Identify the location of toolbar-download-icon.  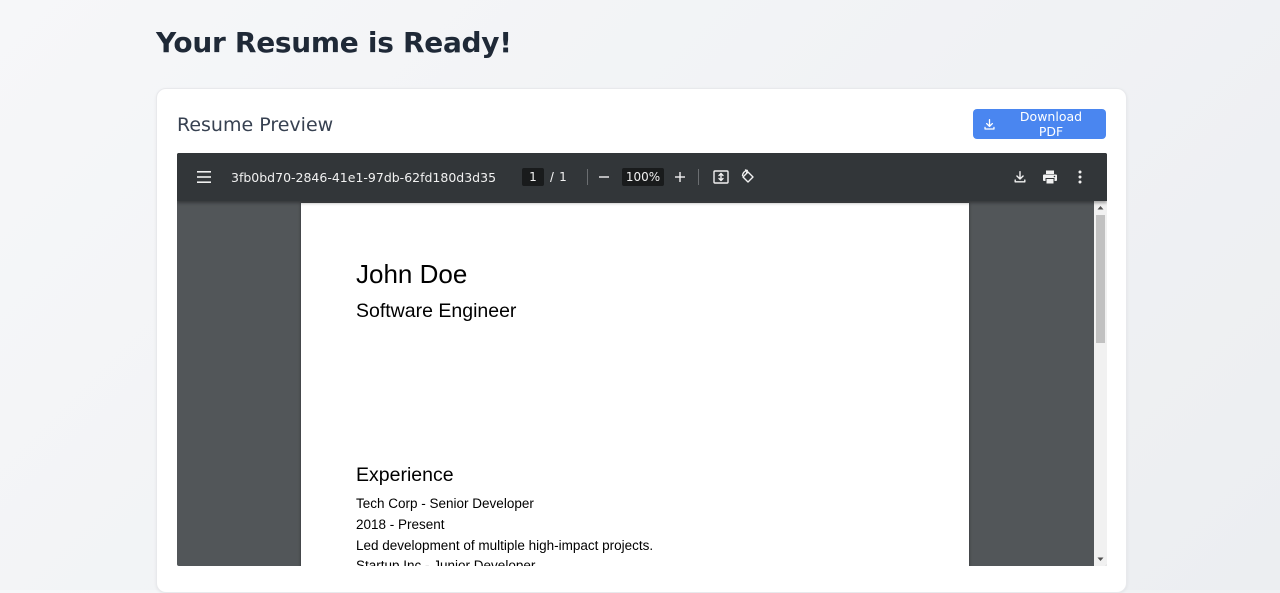
(1020, 177).